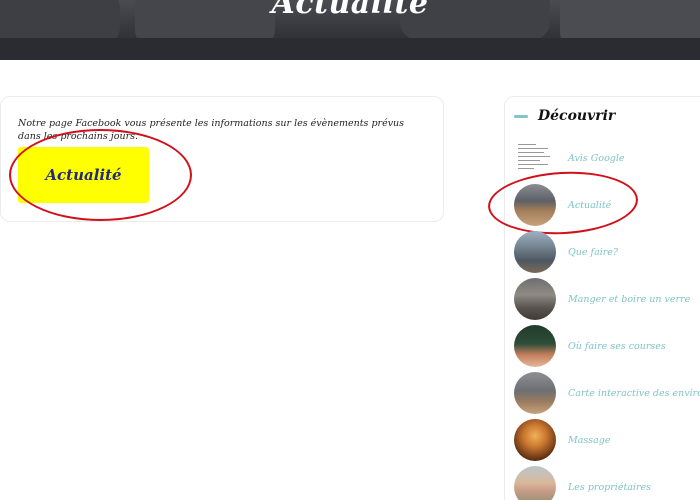 This screenshot has height=500, width=700. Describe the element at coordinates (535, 393) in the screenshot. I see `room-thumbnail-icon` at that location.